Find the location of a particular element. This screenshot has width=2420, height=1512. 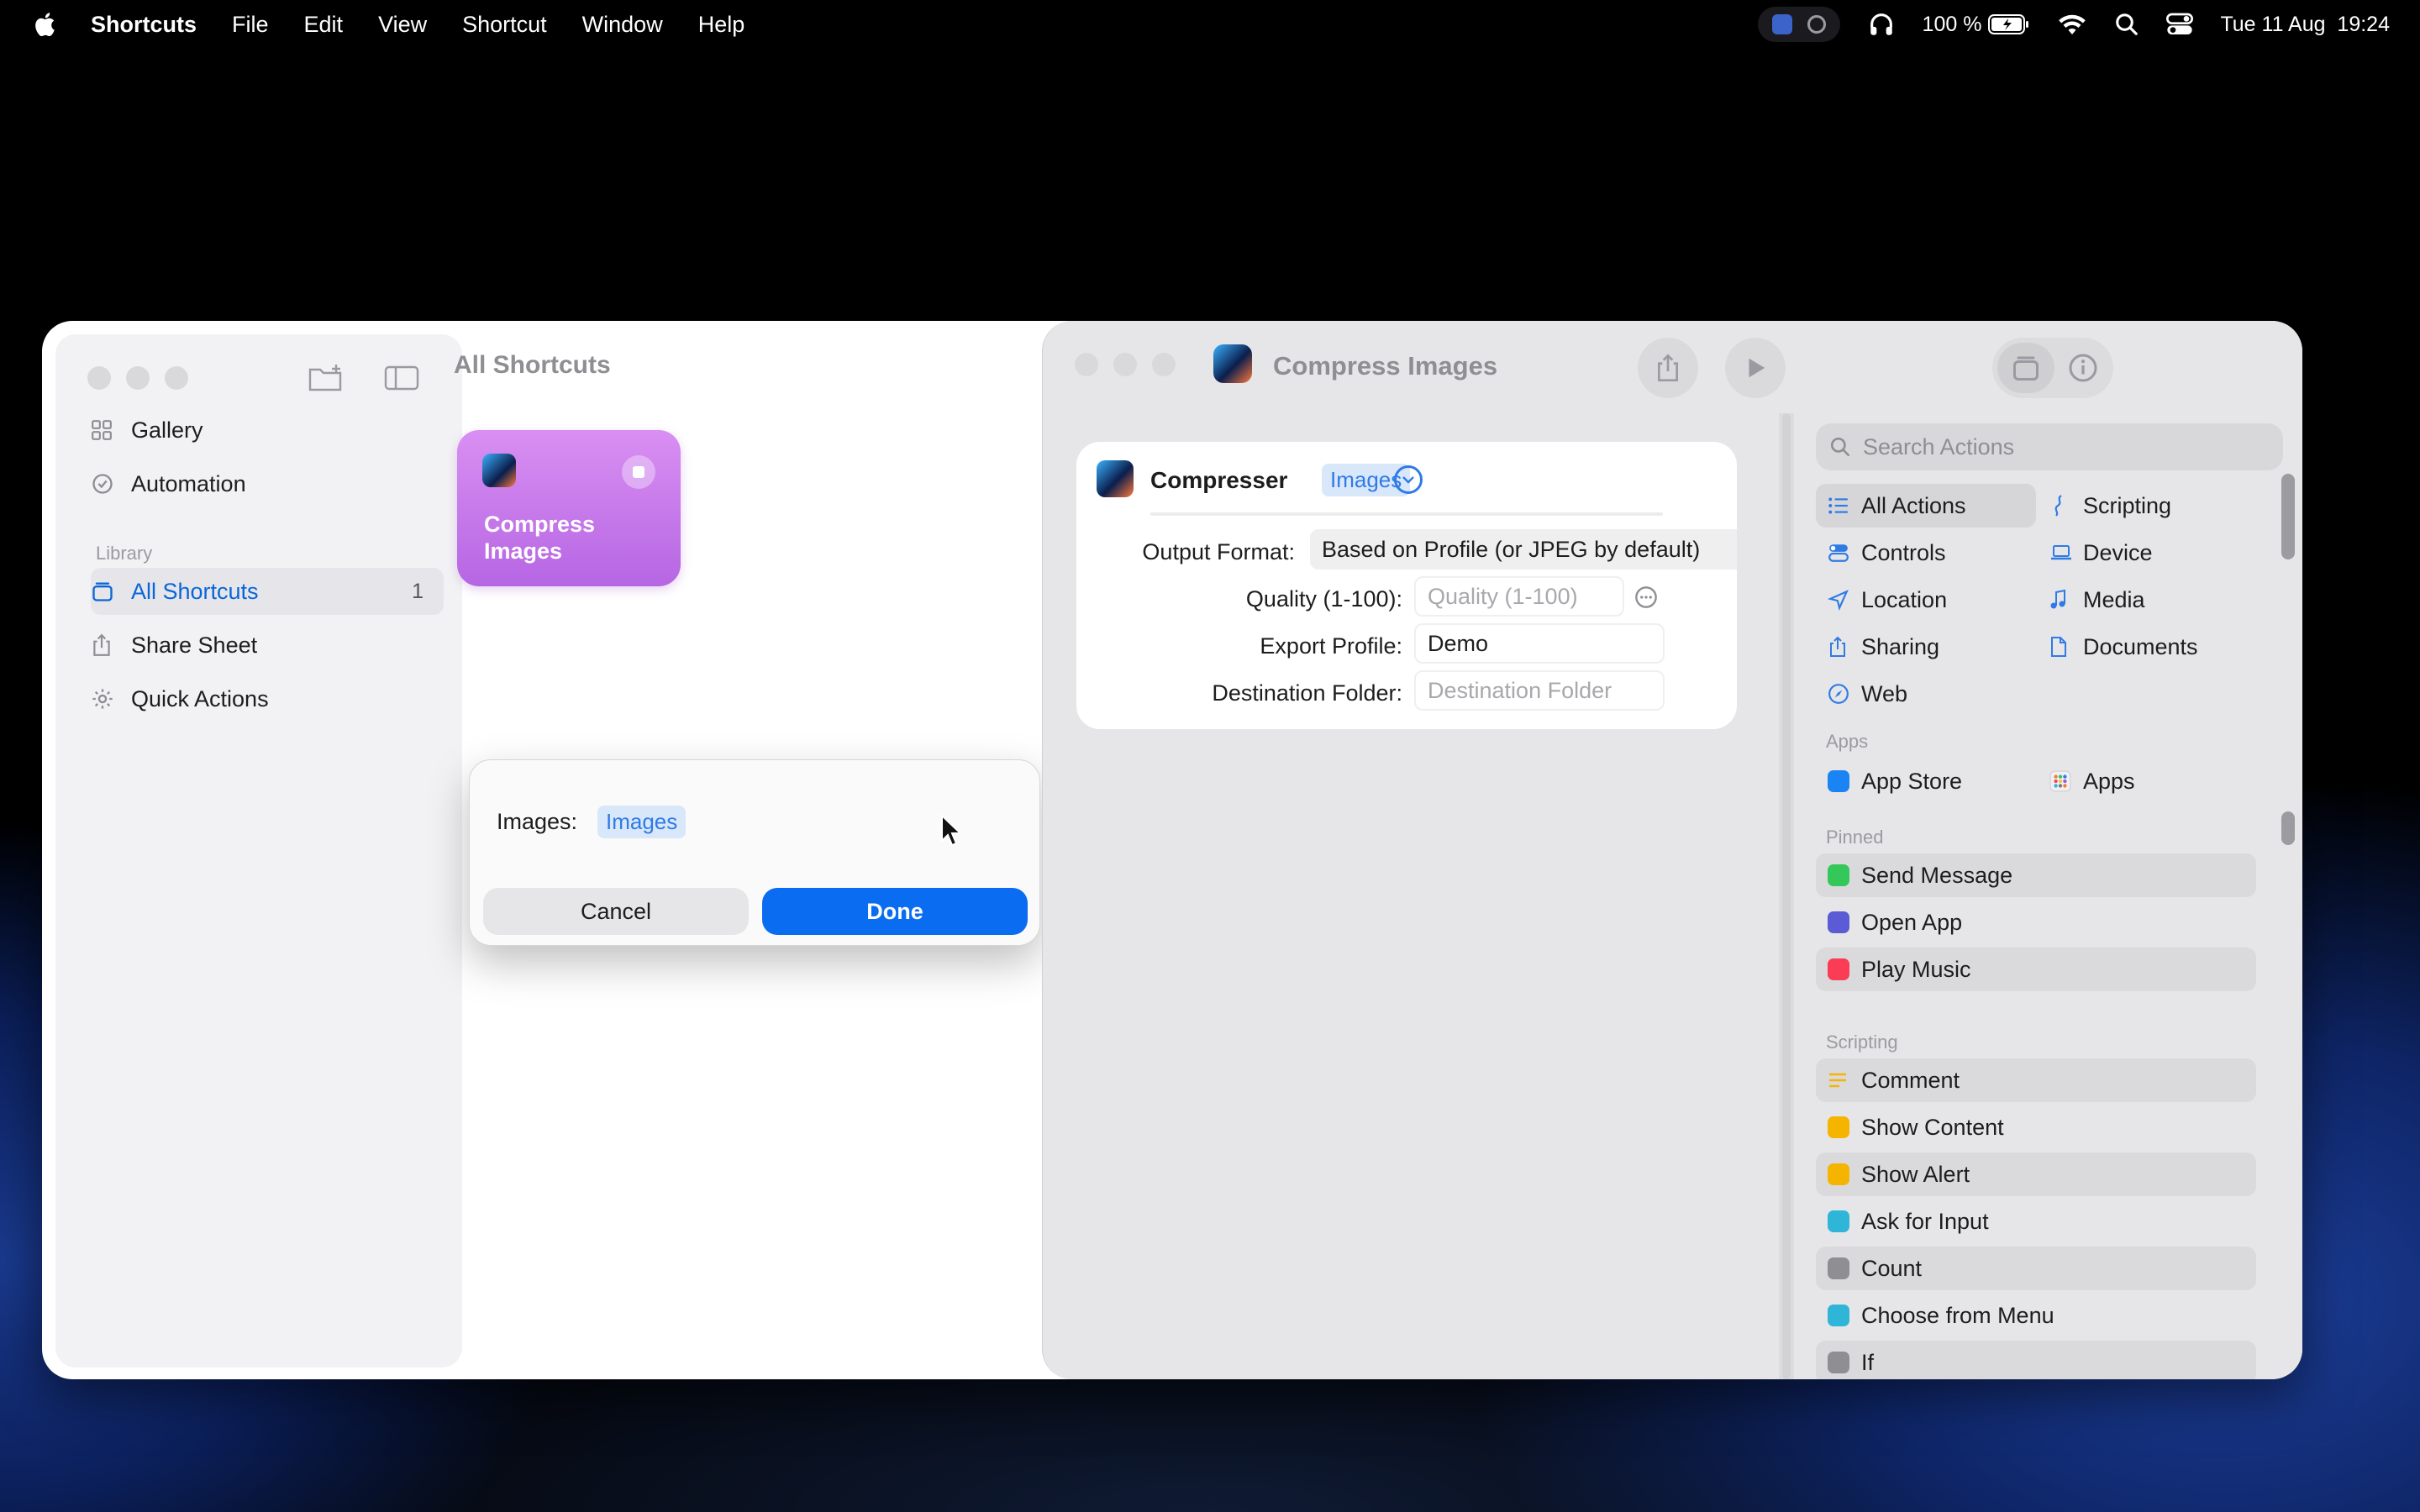

scripting-if: If is located at coordinates (2036, 1360).